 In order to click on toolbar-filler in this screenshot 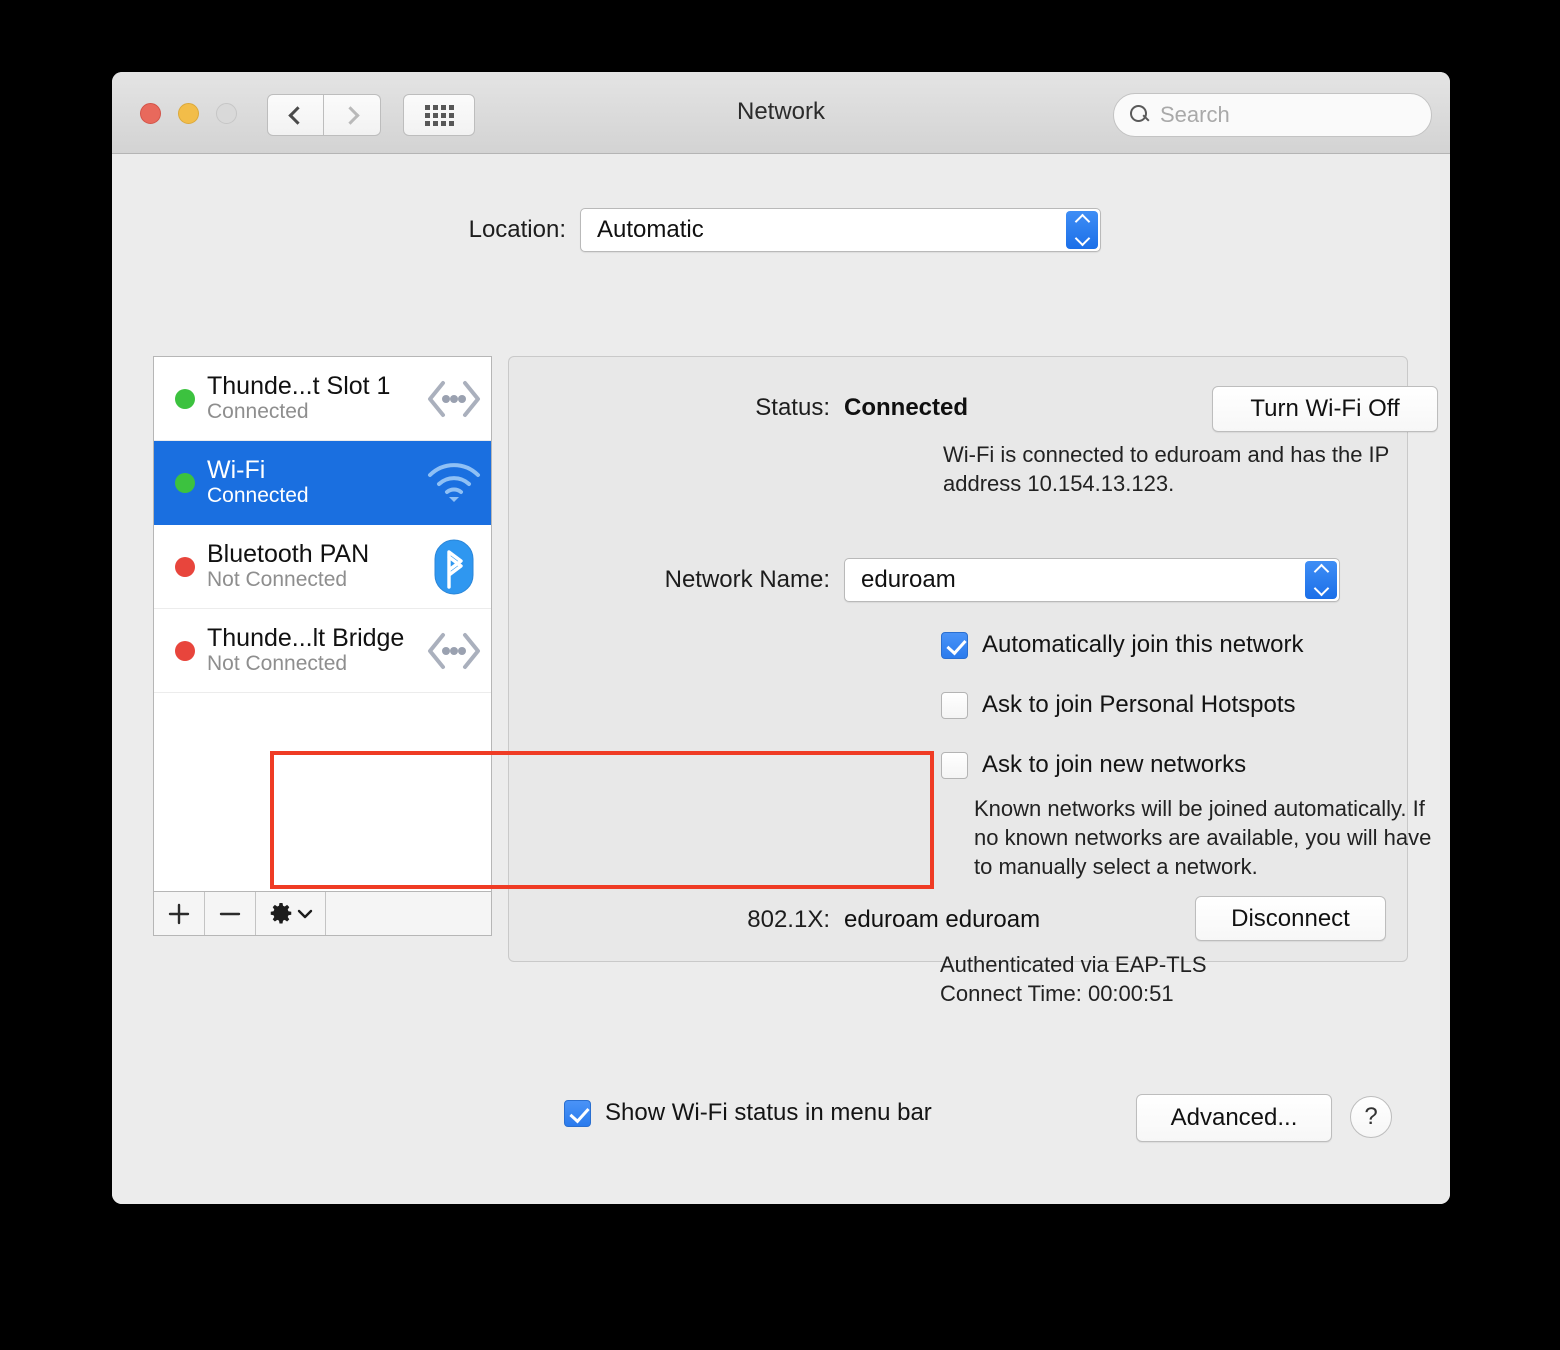, I will do `click(408, 913)`.